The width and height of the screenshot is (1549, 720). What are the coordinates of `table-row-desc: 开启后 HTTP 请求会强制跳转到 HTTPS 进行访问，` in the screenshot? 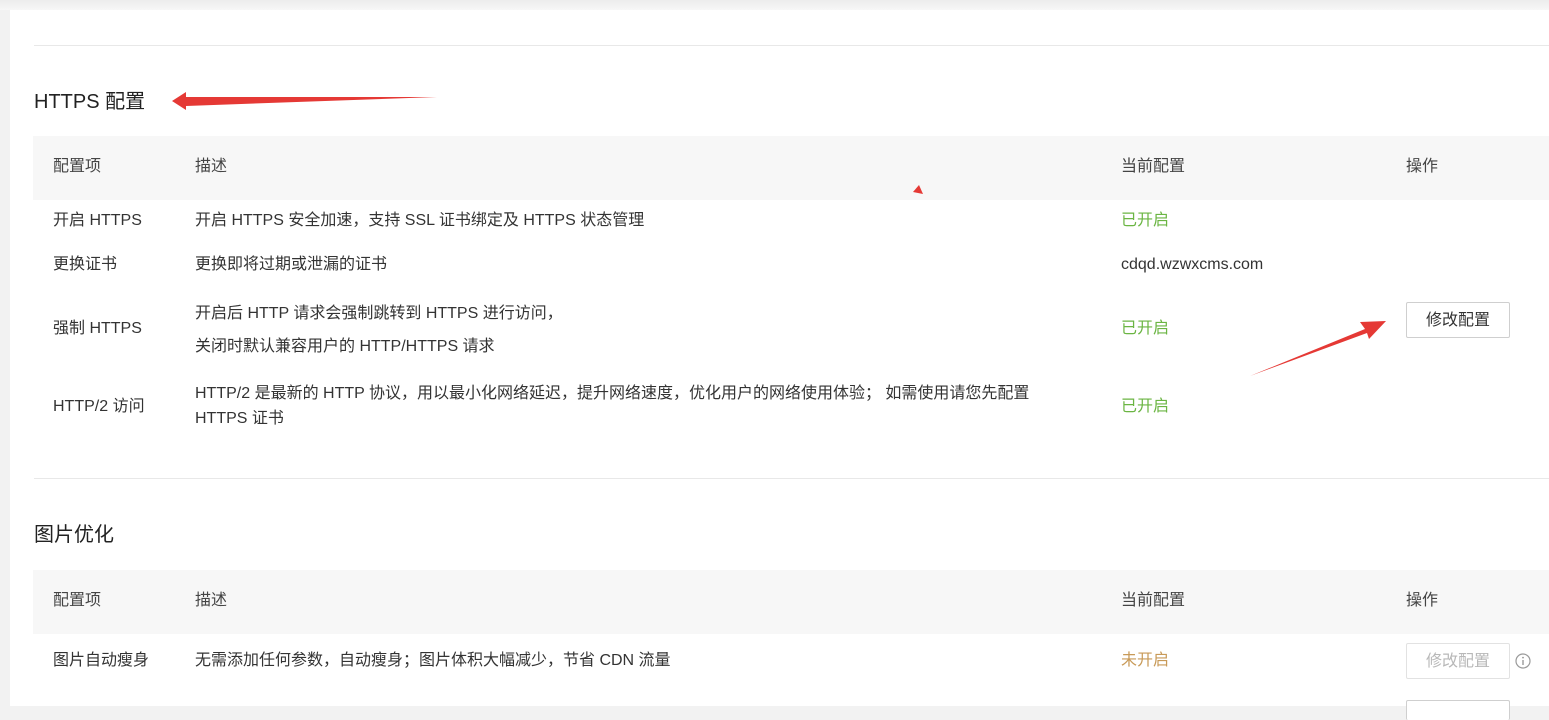 It's located at (379, 313).